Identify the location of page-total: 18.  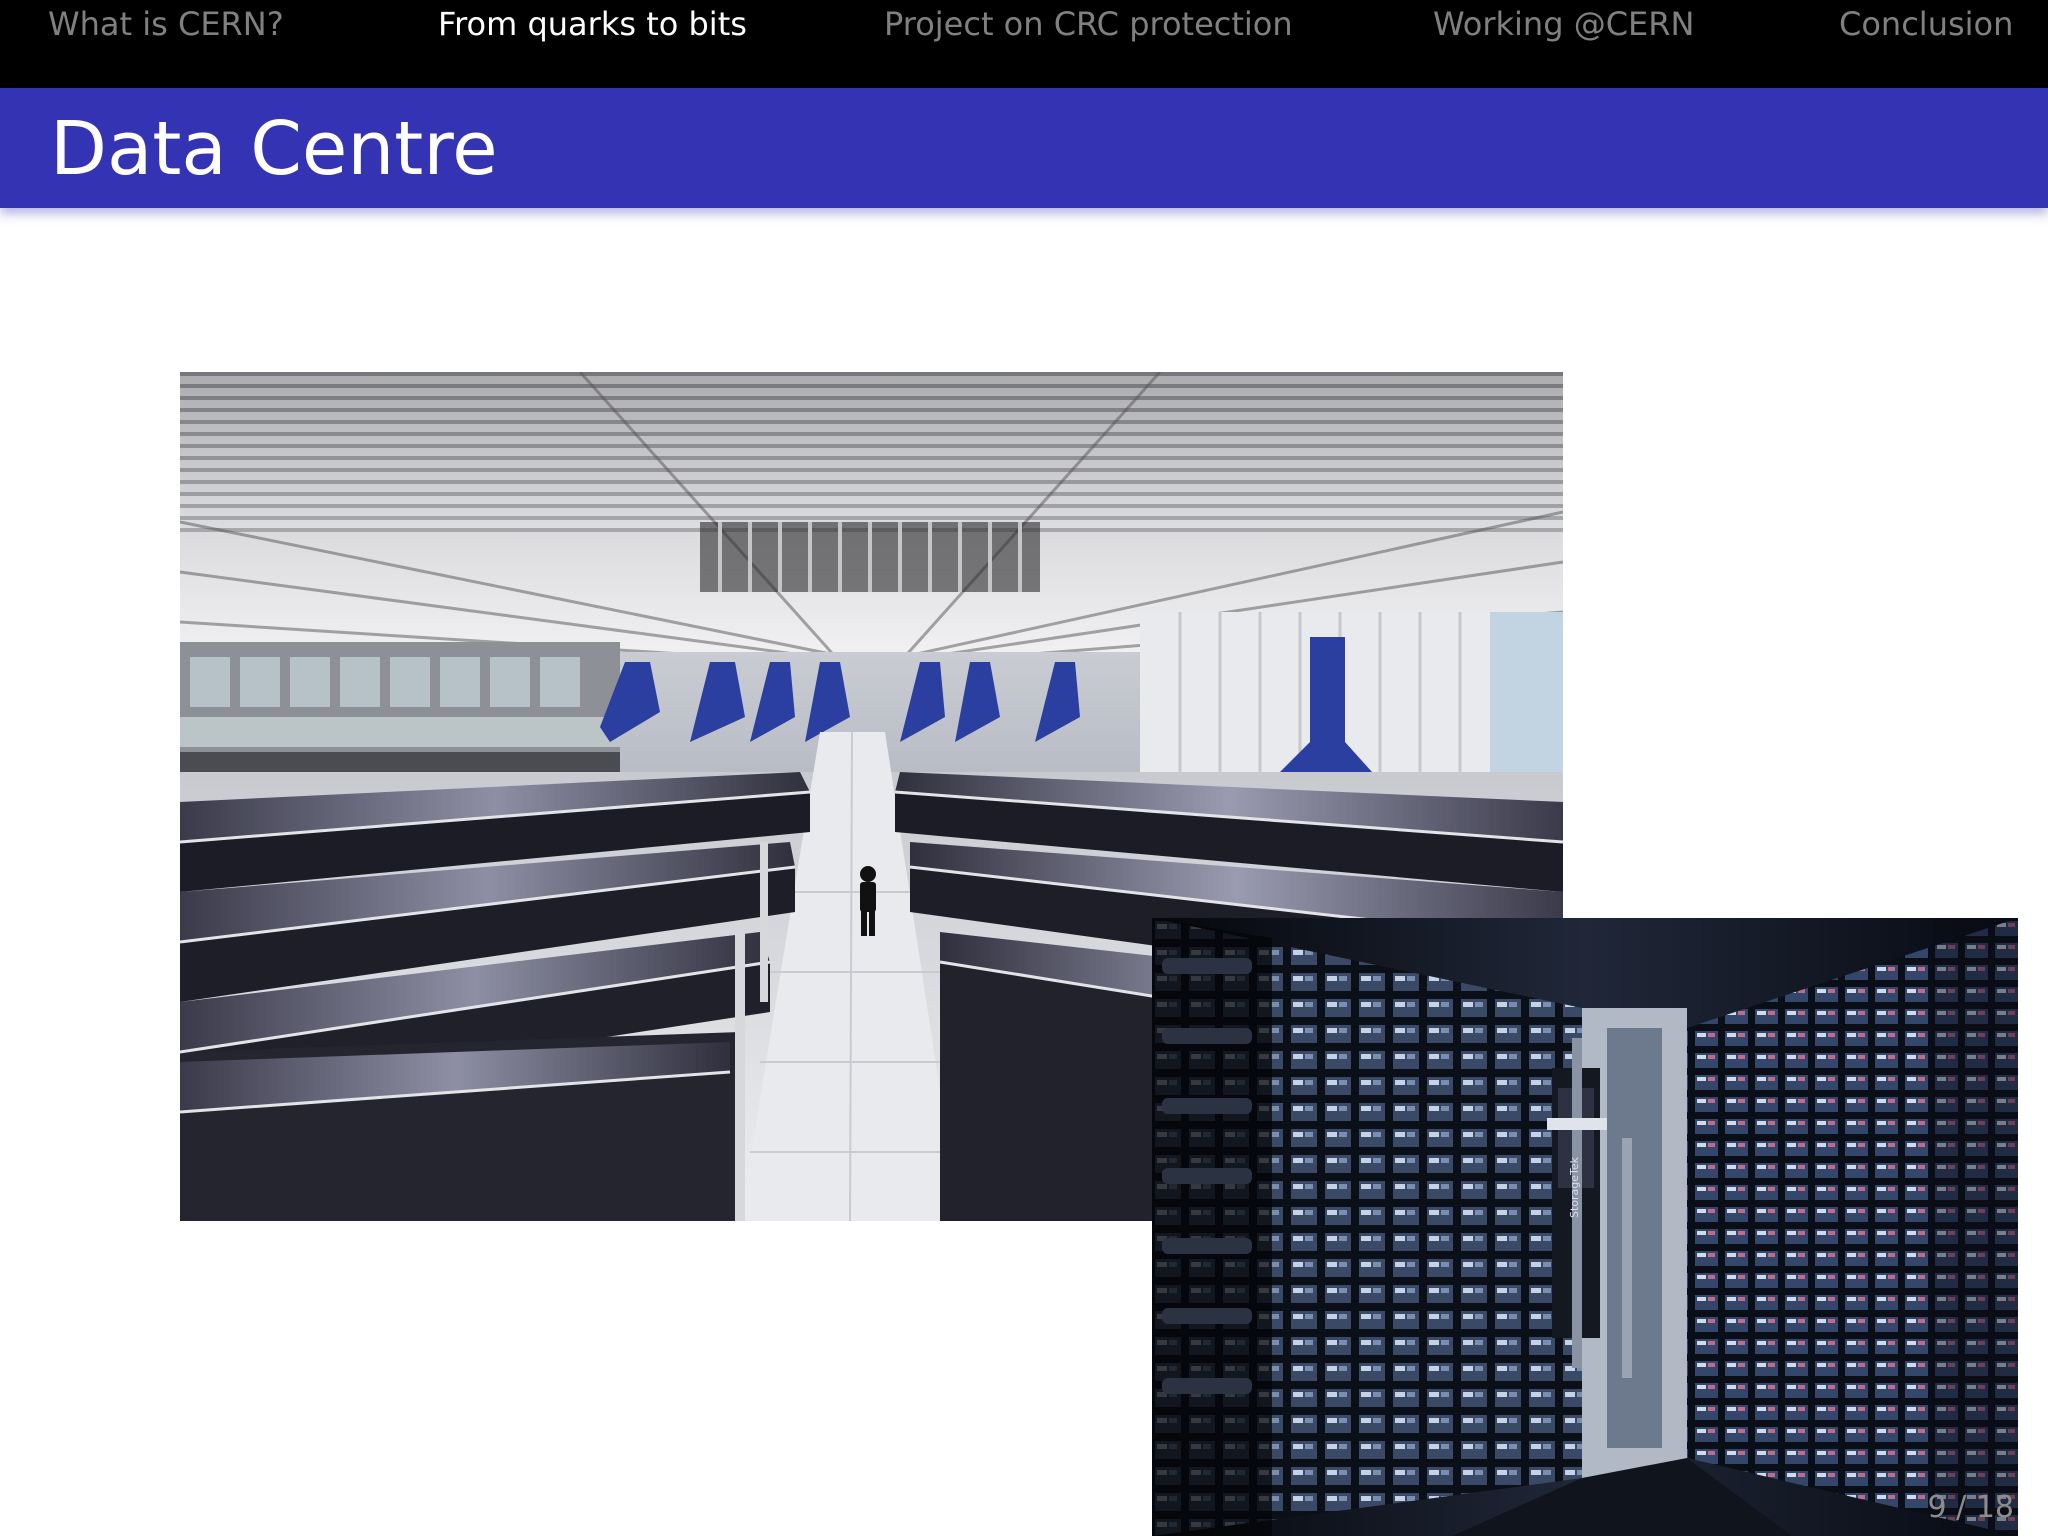
(1994, 1507).